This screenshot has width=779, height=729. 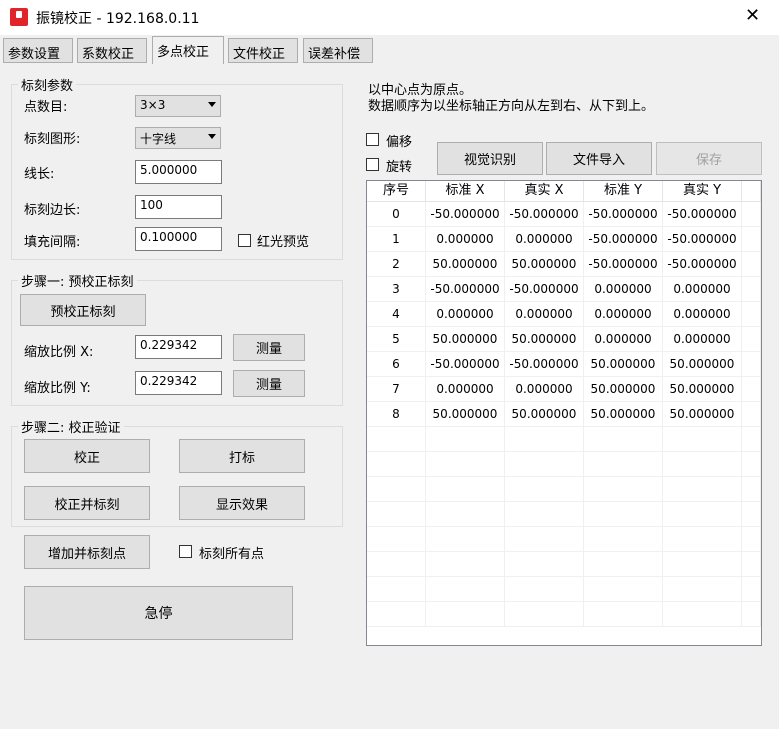 I want to click on table-cell: 1, so click(x=396, y=239).